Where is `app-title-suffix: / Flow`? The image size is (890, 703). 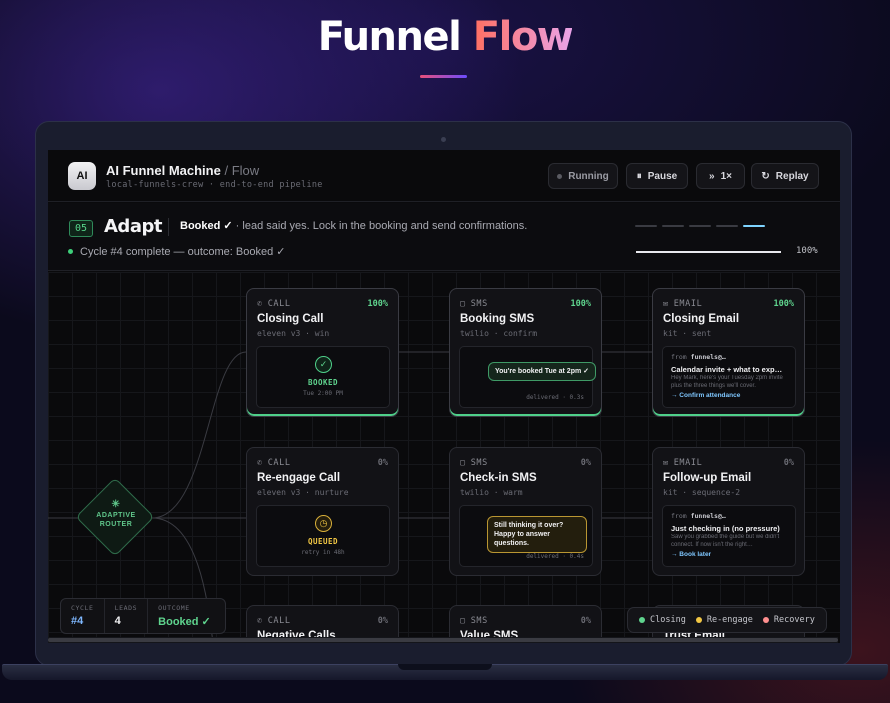 app-title-suffix: / Flow is located at coordinates (242, 170).